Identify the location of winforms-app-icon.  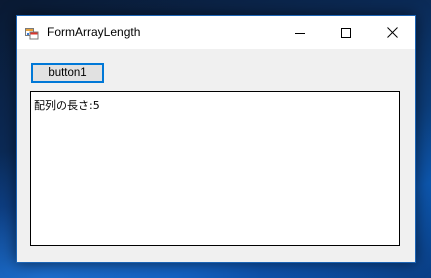
(32, 32).